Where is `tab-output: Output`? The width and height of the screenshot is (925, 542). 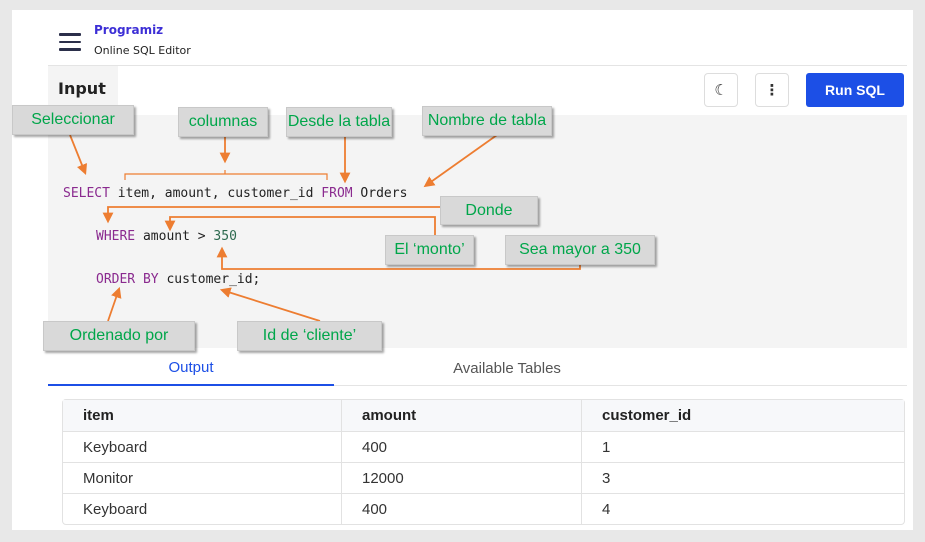 tab-output: Output is located at coordinates (191, 368).